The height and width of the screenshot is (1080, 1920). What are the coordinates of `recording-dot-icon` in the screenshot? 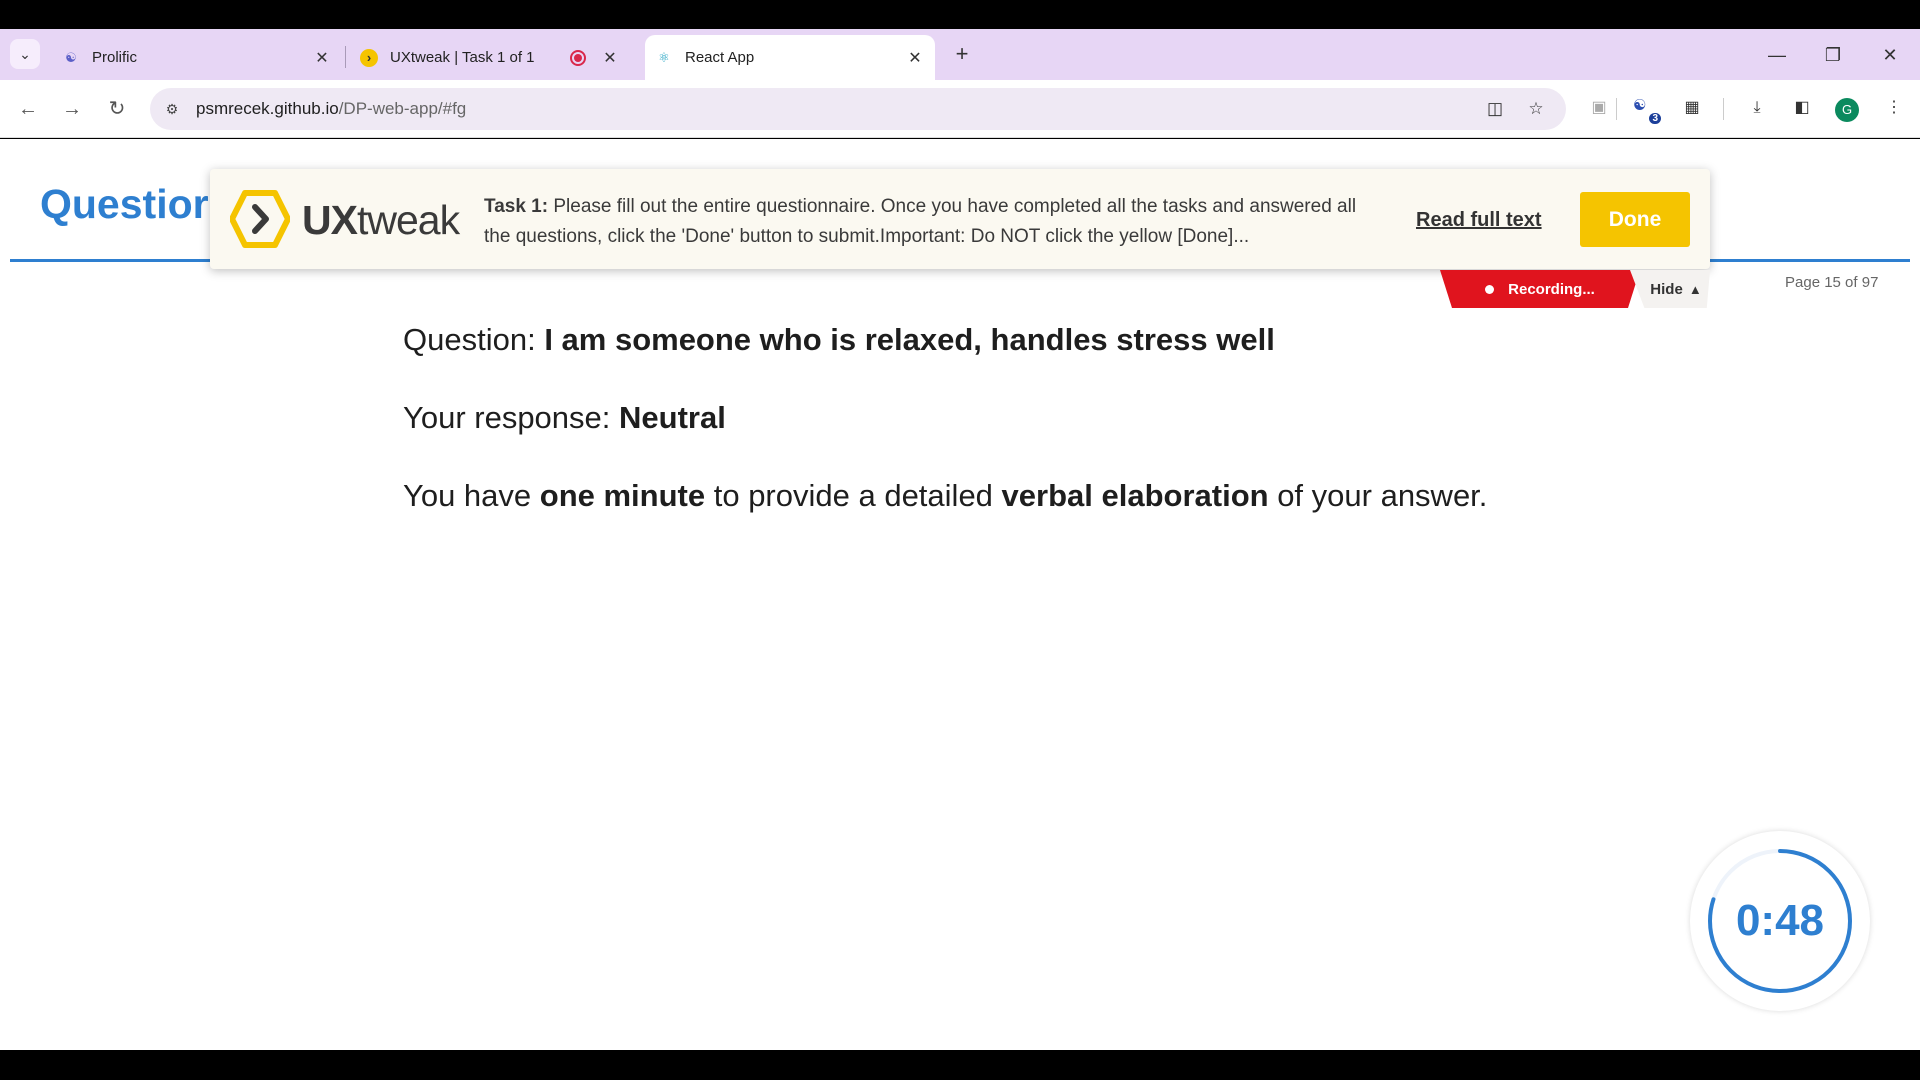 It's located at (1490, 289).